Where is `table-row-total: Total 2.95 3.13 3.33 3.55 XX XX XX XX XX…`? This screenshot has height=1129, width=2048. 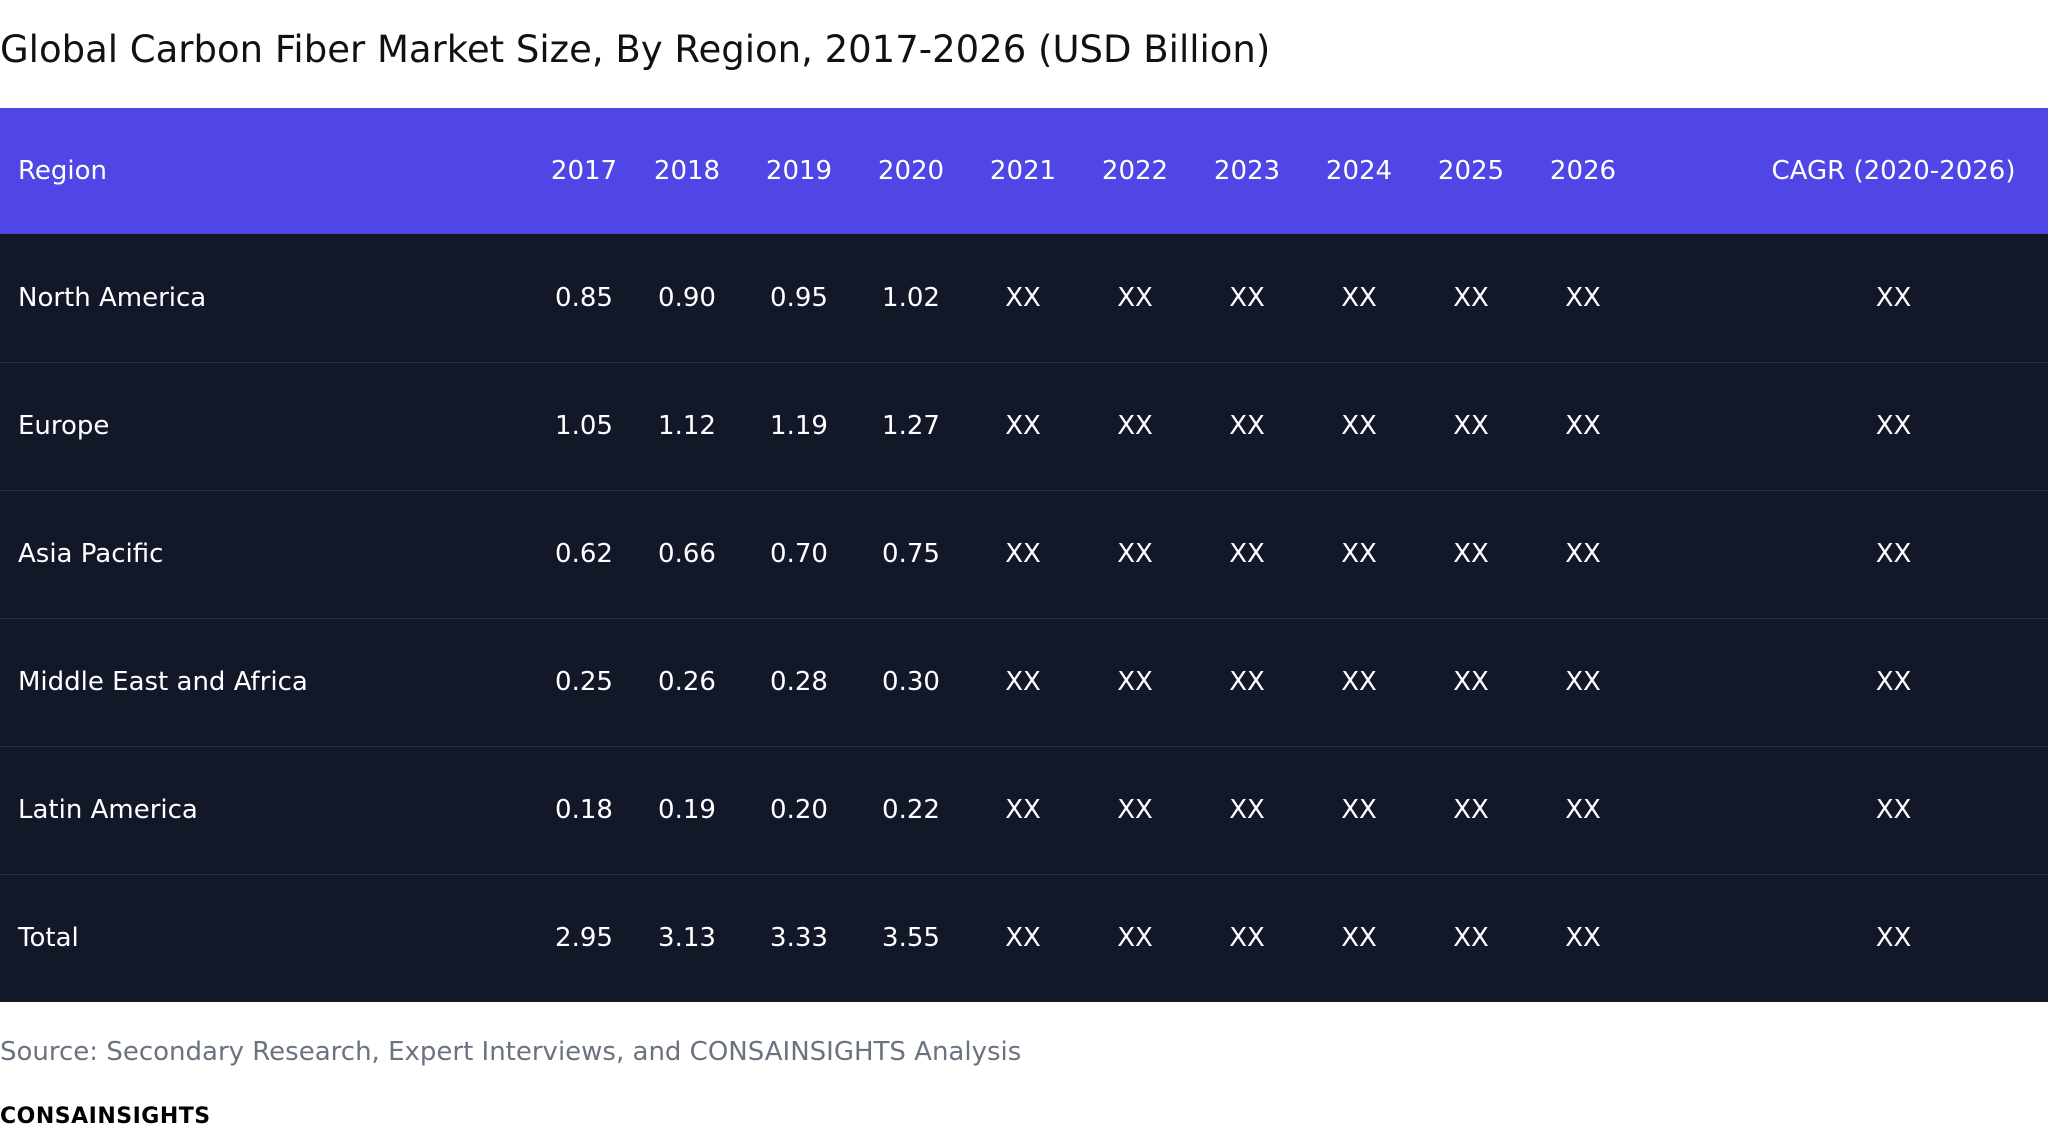
table-row-total: Total 2.95 3.13 3.33 3.55 XX XX XX XX XX… is located at coordinates (1024, 938).